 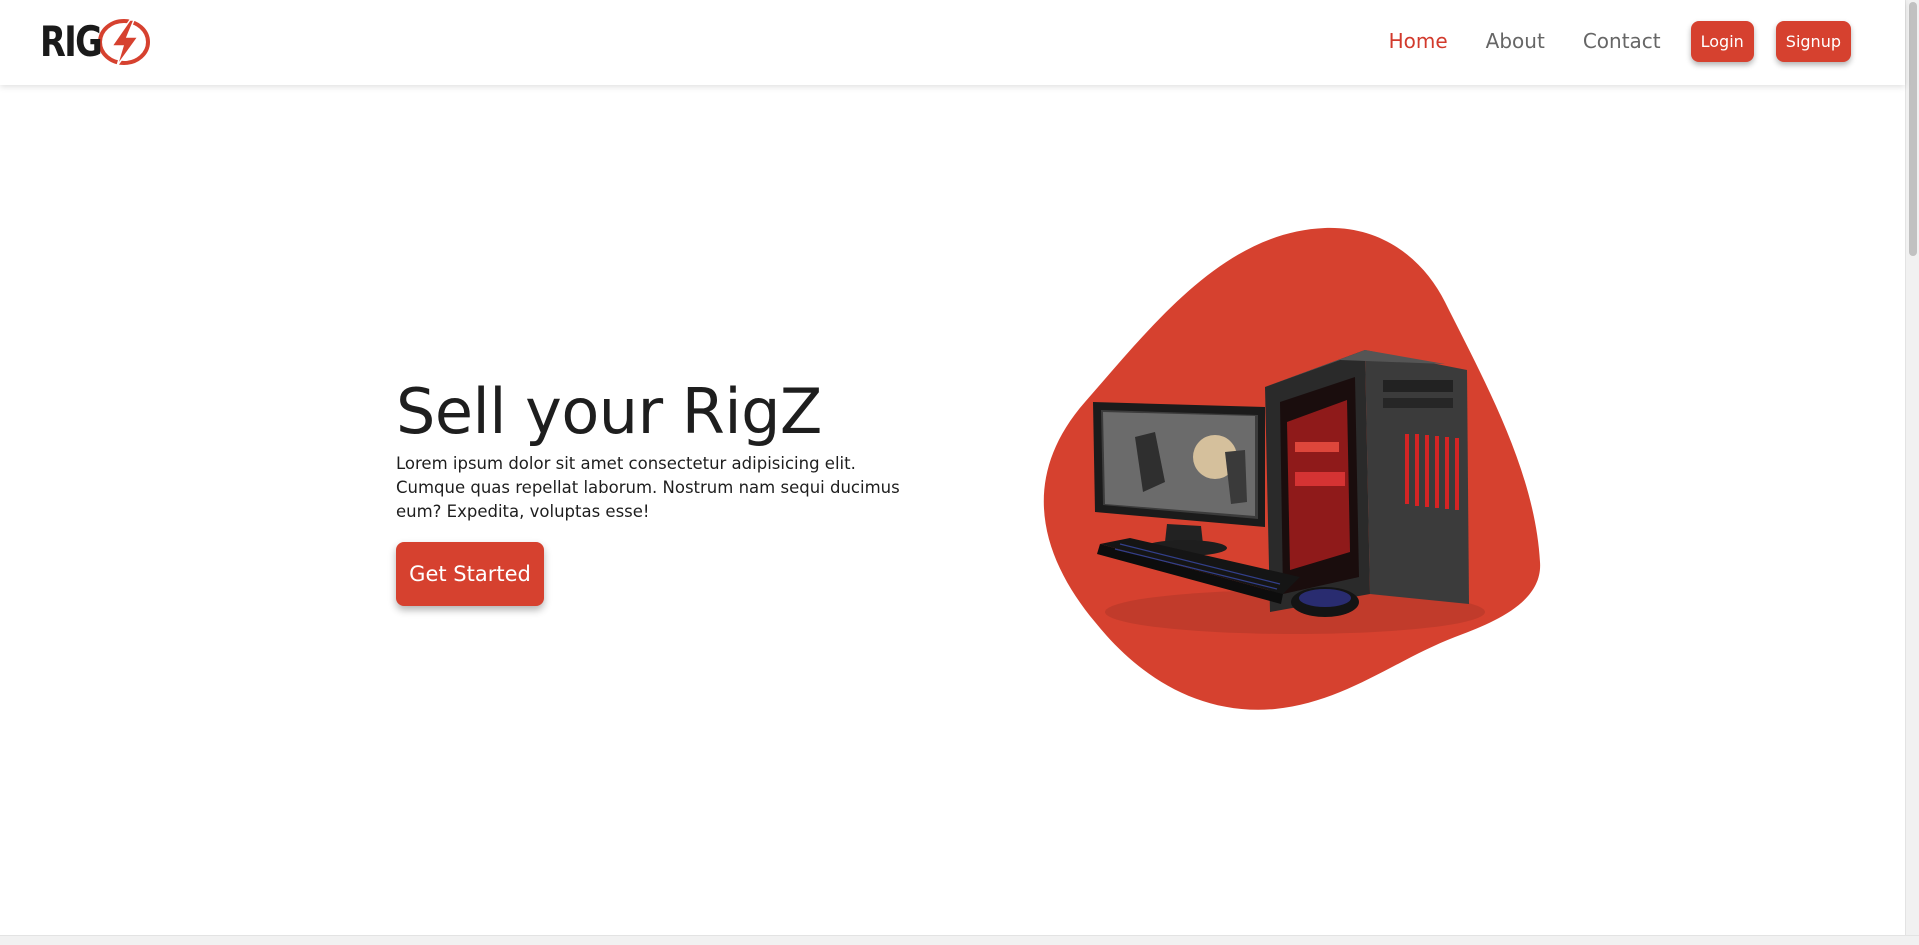 What do you see at coordinates (609, 411) in the screenshot?
I see `hero-title: Sell your RigZ` at bounding box center [609, 411].